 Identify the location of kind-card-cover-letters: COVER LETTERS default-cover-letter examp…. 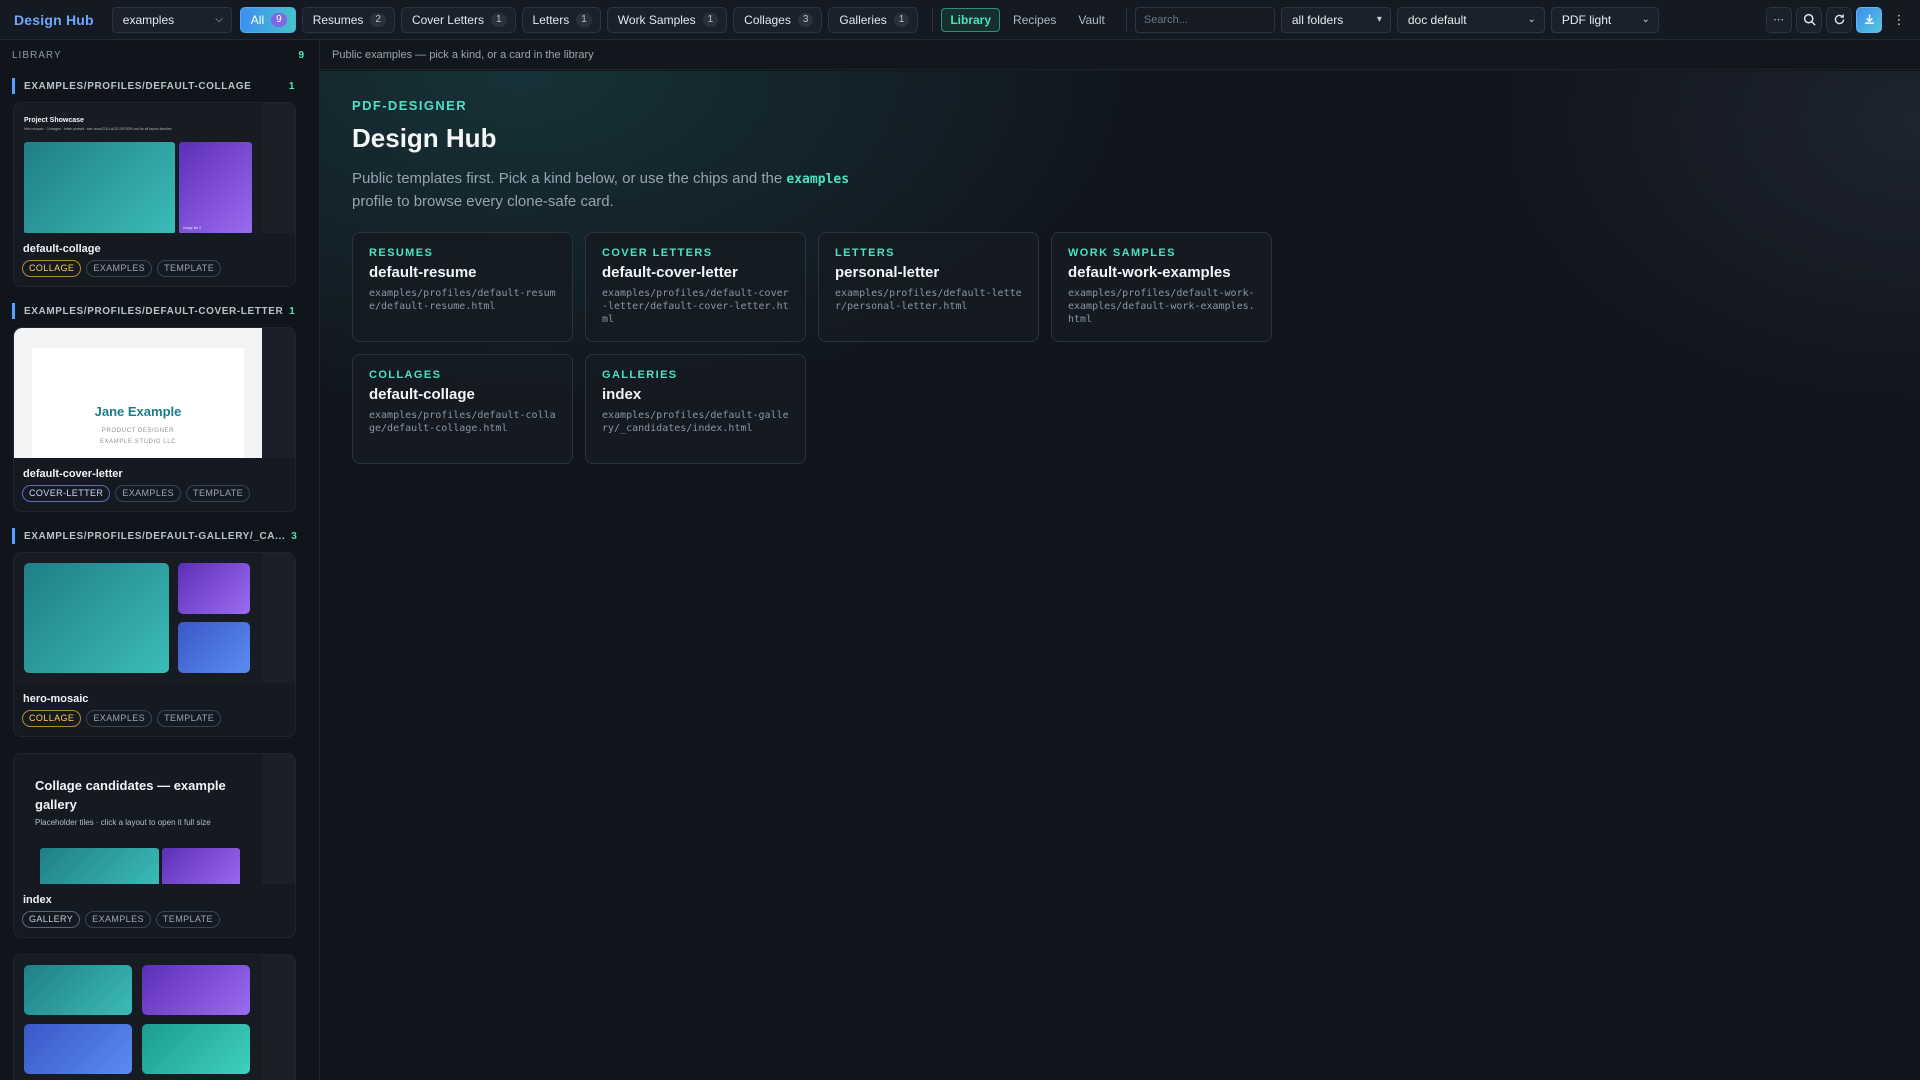
(695, 287).